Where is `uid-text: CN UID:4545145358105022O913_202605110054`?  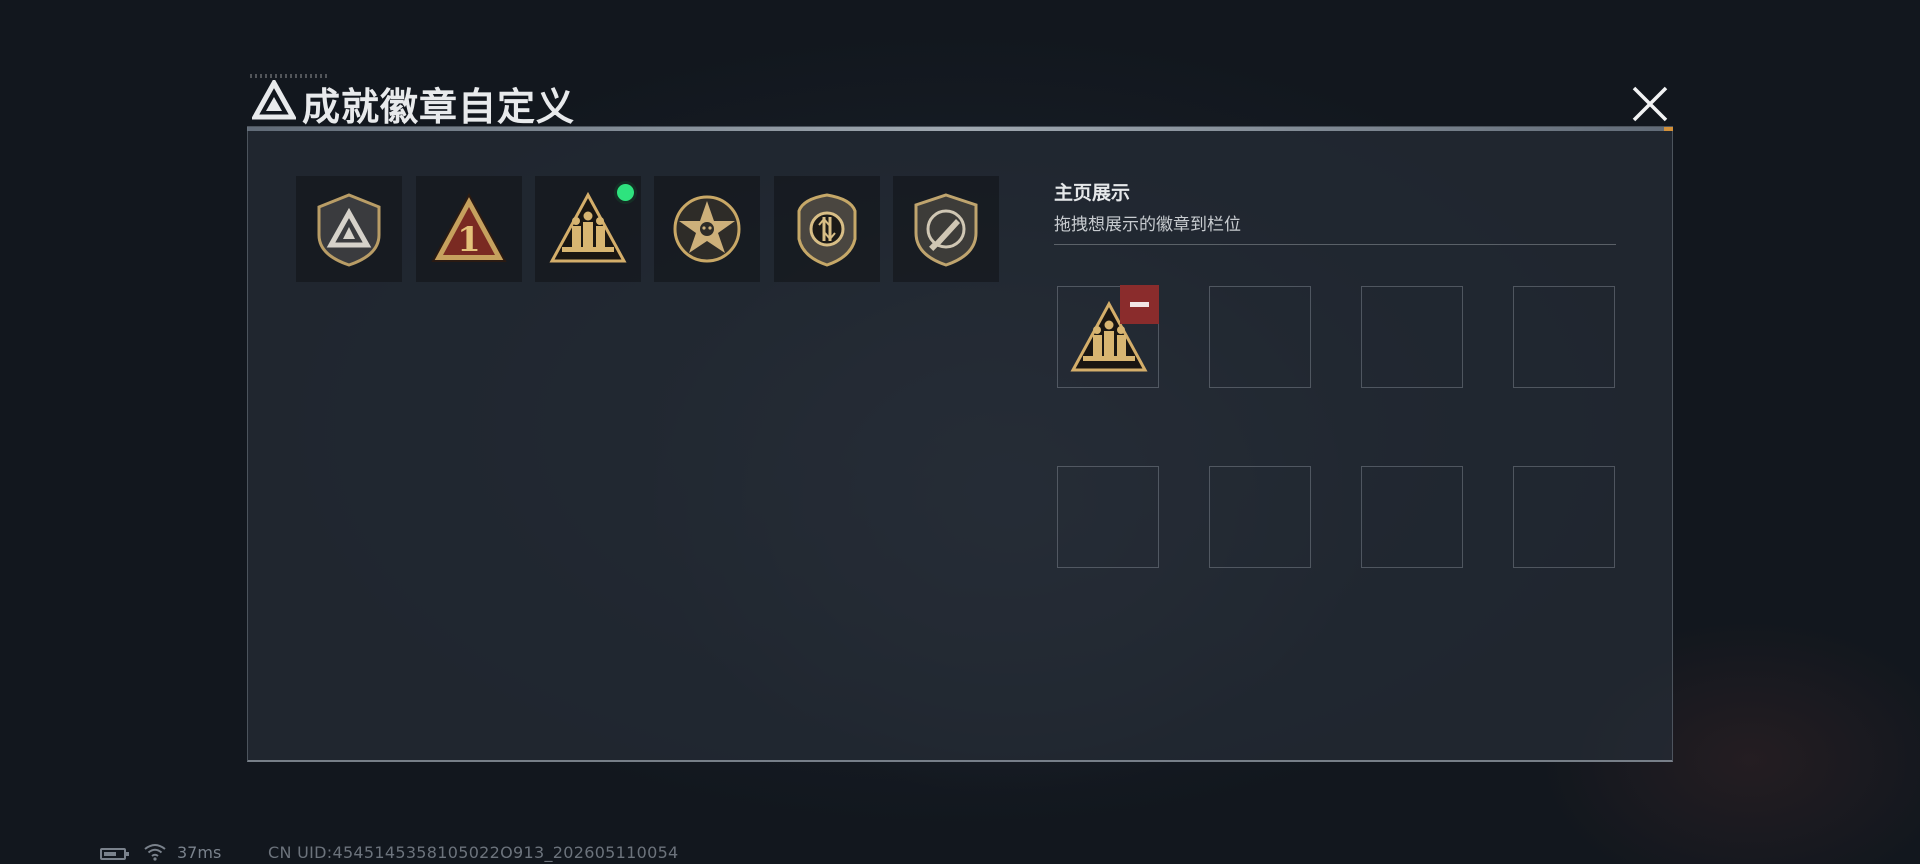
uid-text: CN UID:4545145358105022O913_202605110054 is located at coordinates (473, 852).